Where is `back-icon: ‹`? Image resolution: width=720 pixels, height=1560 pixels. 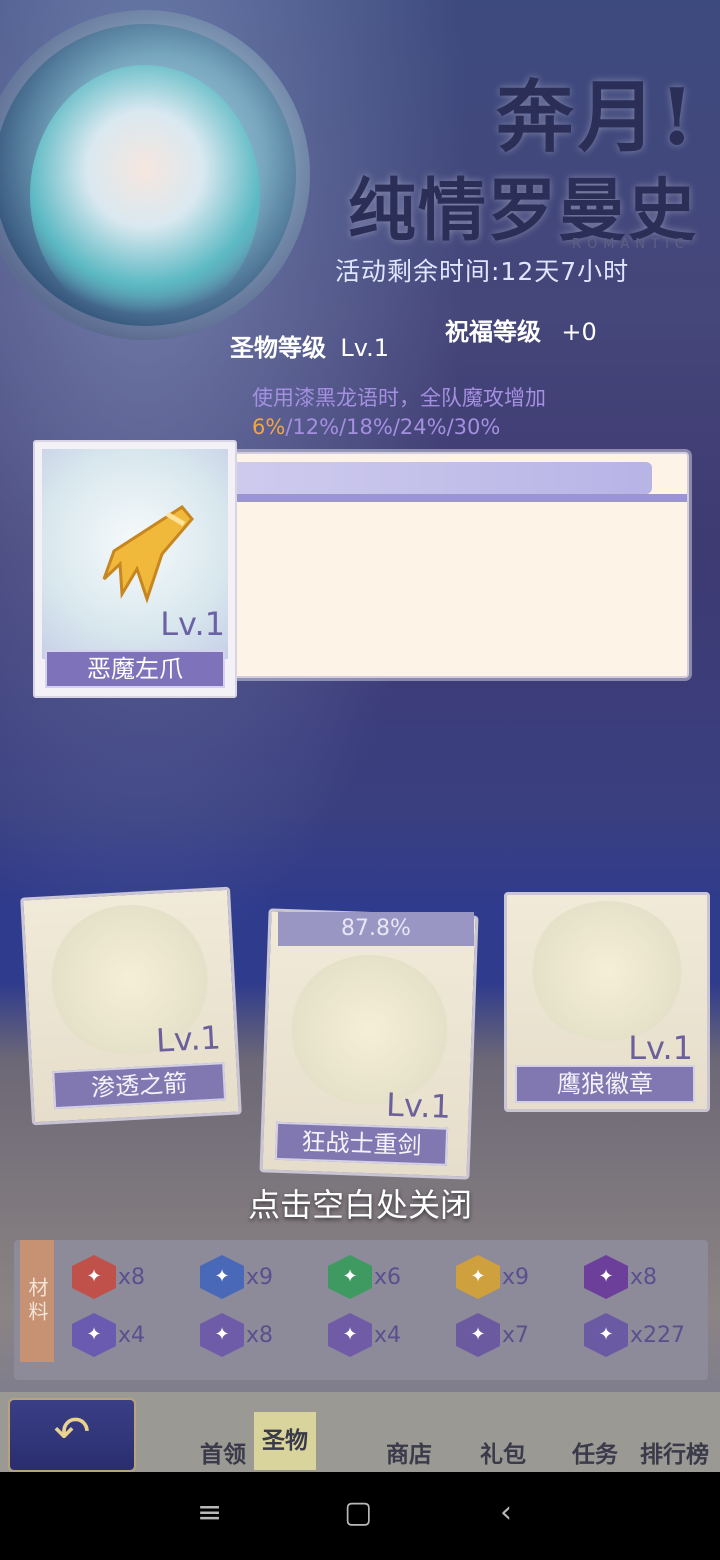 back-icon: ‹ is located at coordinates (506, 1512).